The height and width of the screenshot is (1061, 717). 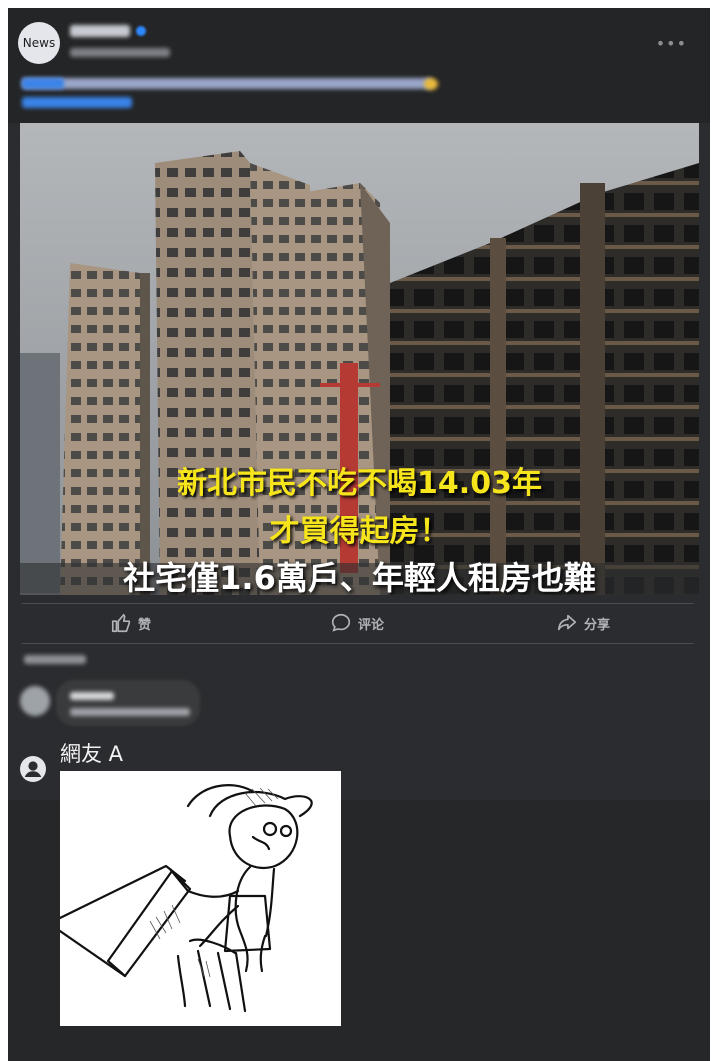 What do you see at coordinates (120, 52) in the screenshot?
I see `post-meta-blurred` at bounding box center [120, 52].